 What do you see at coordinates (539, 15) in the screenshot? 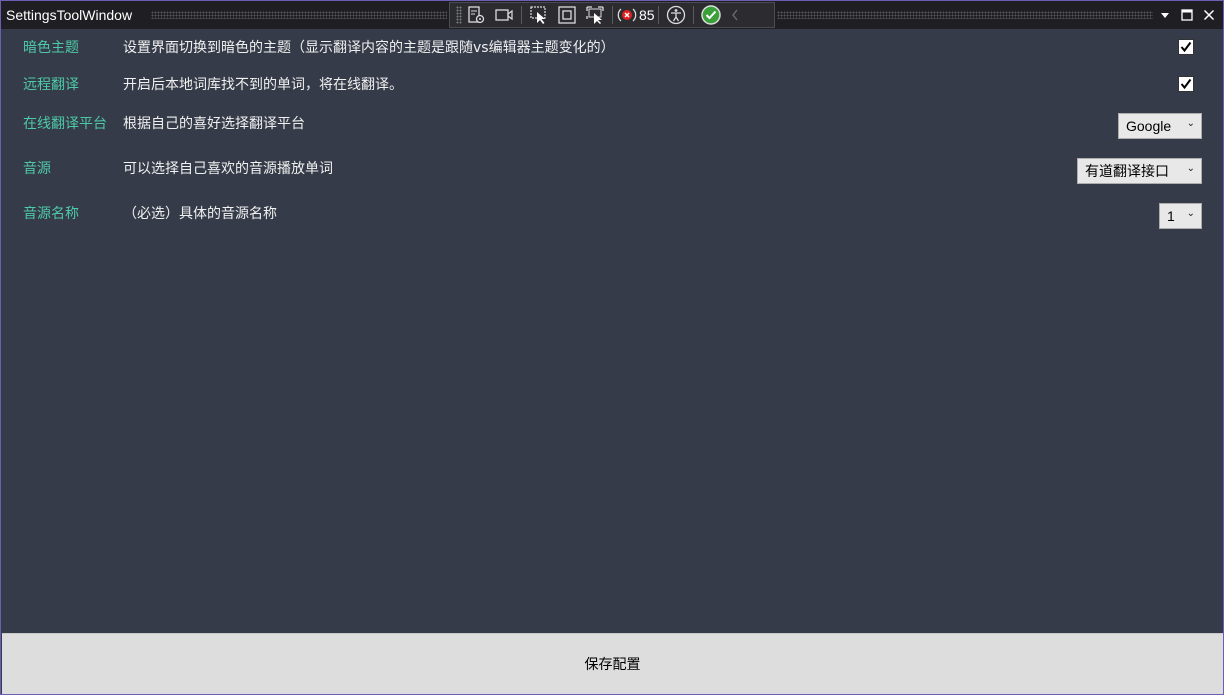
I see `select-element-icon` at bounding box center [539, 15].